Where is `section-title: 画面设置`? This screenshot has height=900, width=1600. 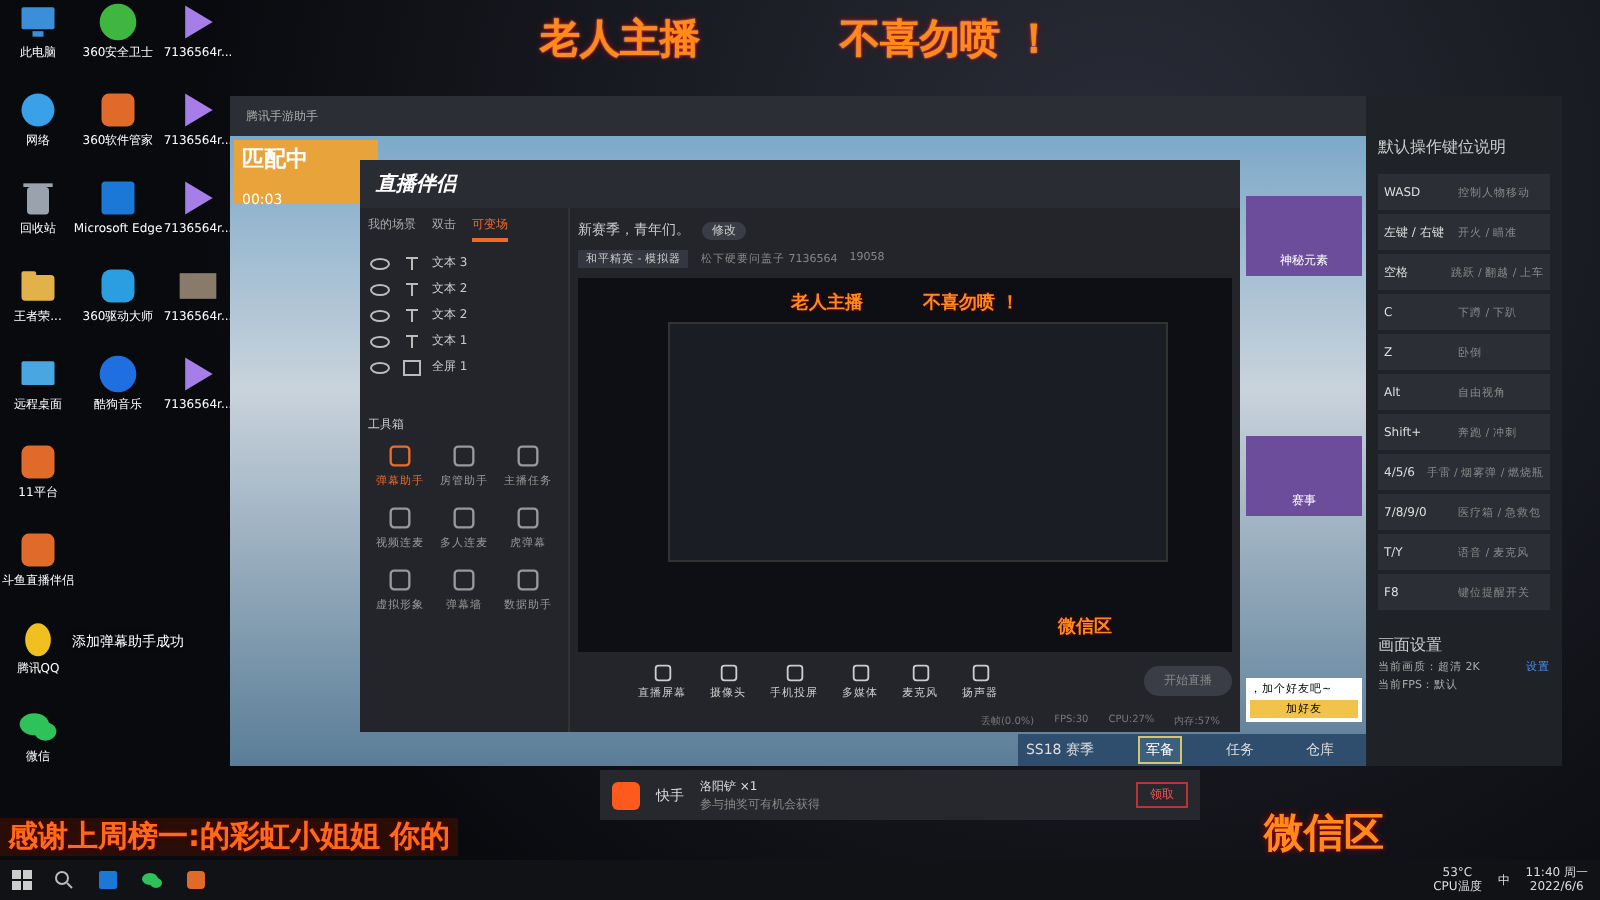
section-title: 画面设置 is located at coordinates (1411, 645).